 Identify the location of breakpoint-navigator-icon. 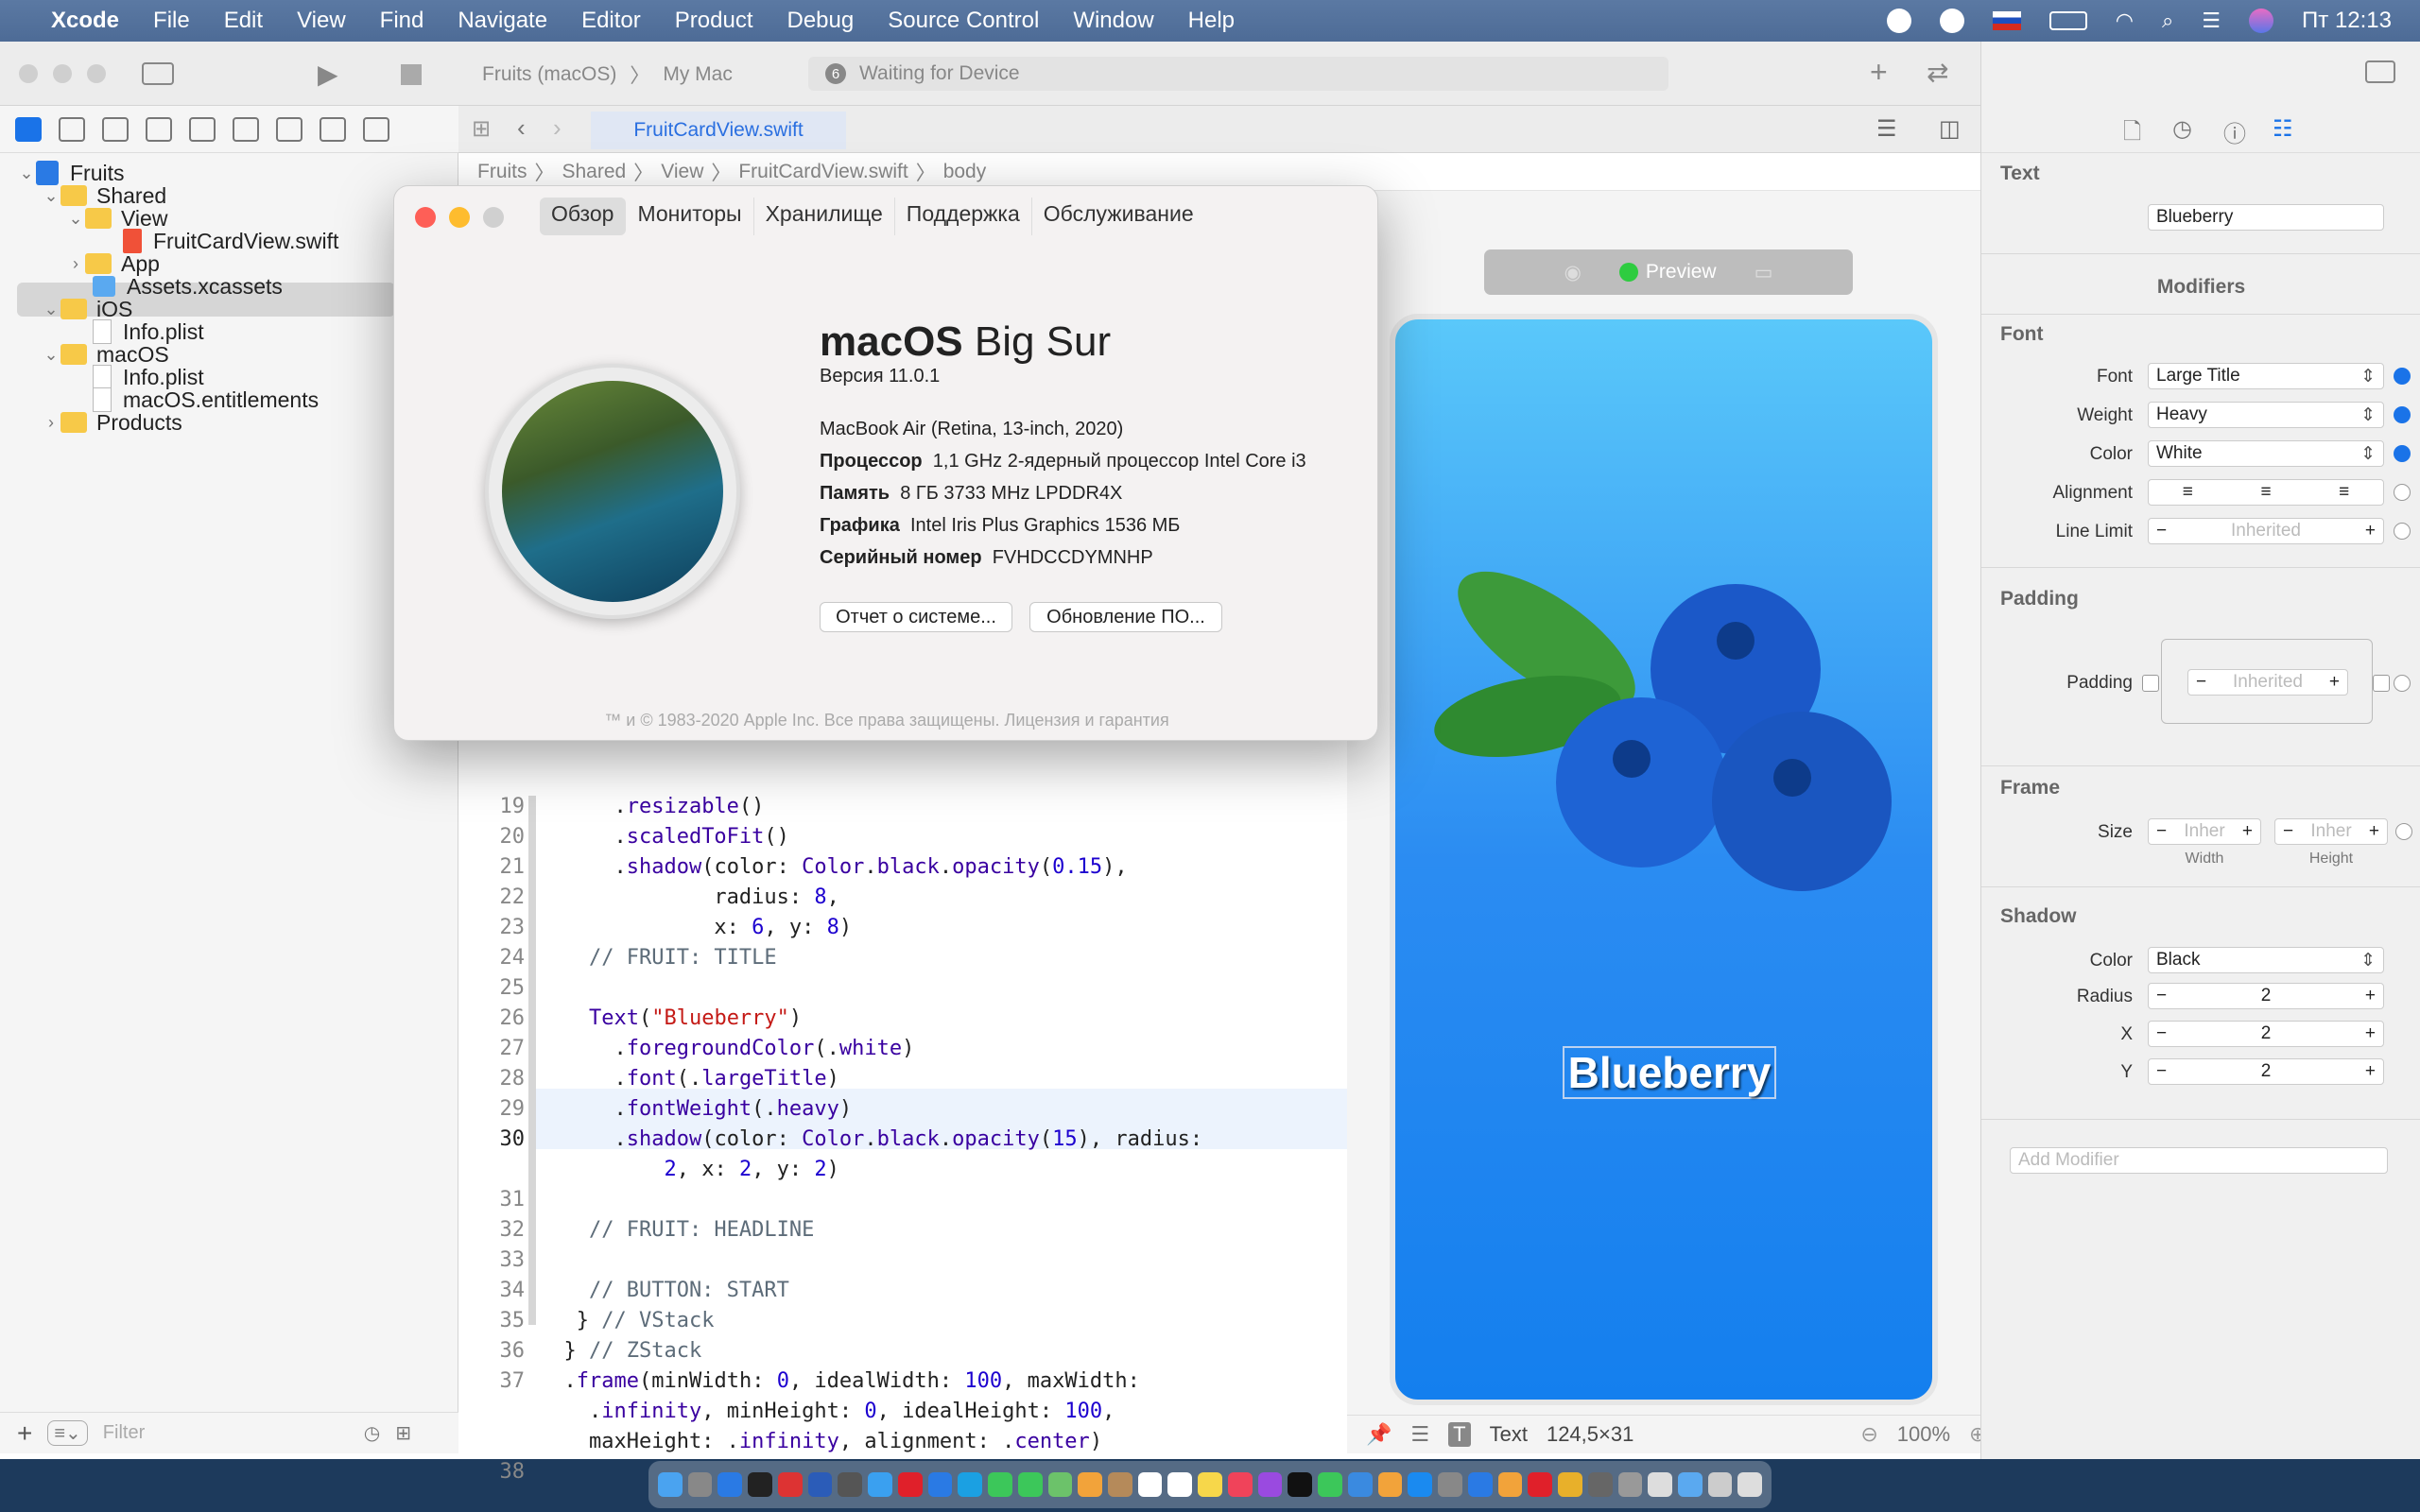
(333, 129).